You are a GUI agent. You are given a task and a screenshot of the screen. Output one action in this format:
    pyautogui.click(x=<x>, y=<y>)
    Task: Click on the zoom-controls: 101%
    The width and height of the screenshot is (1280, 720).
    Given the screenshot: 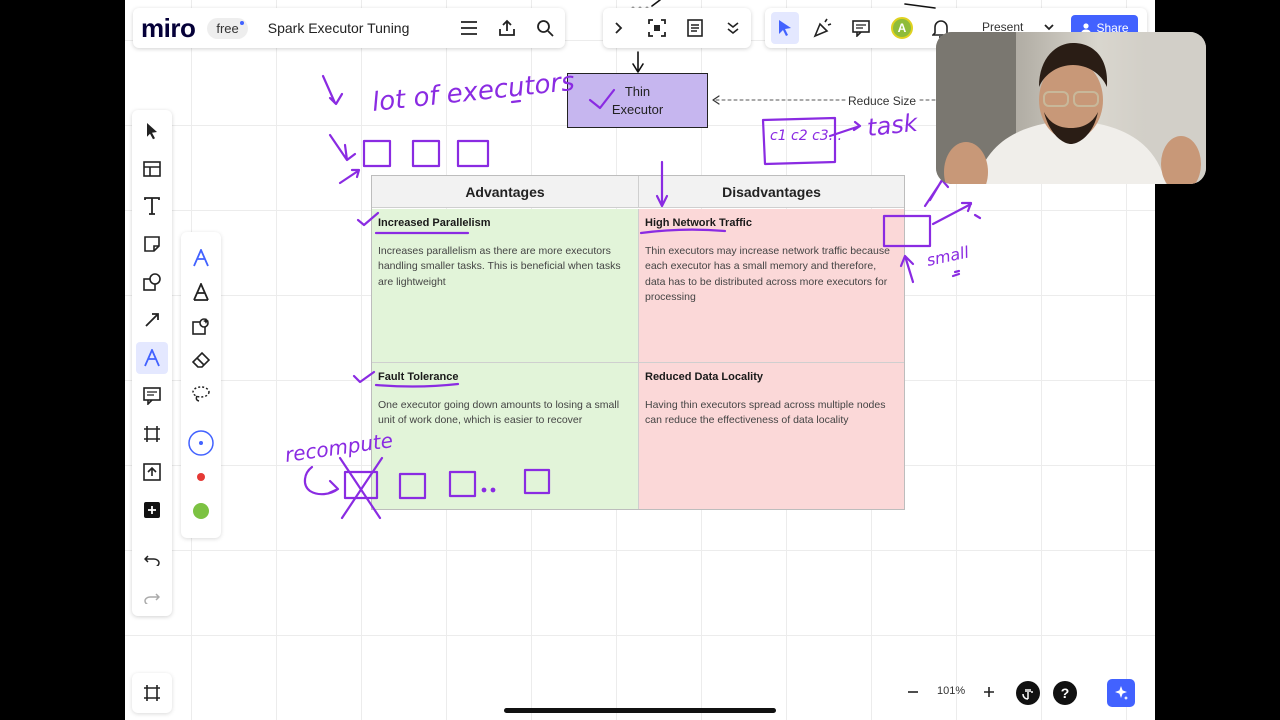 What is the action you would take?
    pyautogui.click(x=954, y=692)
    